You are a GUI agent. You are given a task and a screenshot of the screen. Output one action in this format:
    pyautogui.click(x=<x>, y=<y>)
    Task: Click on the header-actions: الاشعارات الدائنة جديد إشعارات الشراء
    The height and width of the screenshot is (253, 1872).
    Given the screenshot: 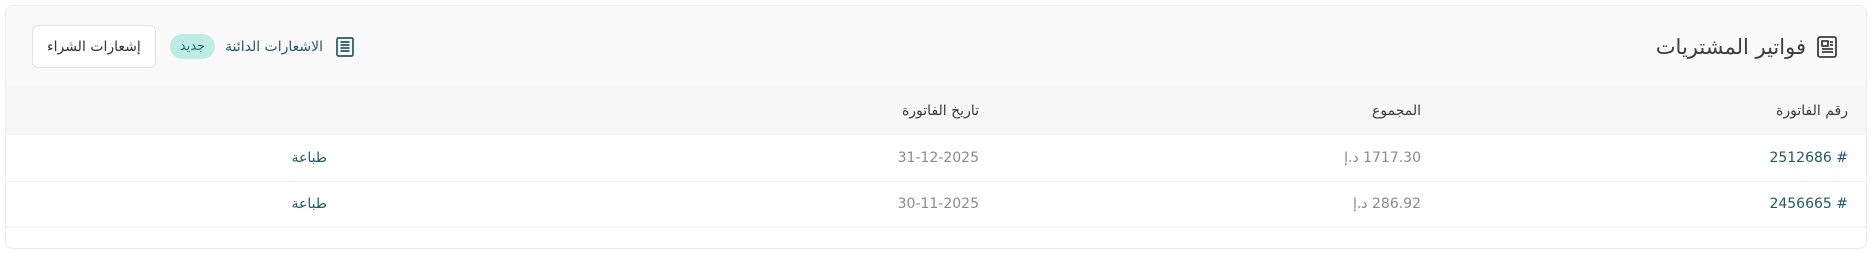 What is the action you would take?
    pyautogui.click(x=194, y=46)
    